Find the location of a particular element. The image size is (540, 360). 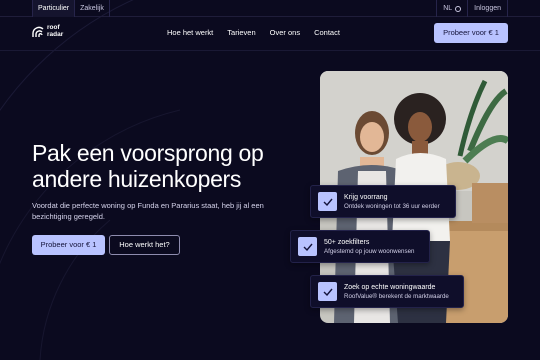

utility-bar: Particulier Zakelijk NL Inloggen is located at coordinates (270, 8).